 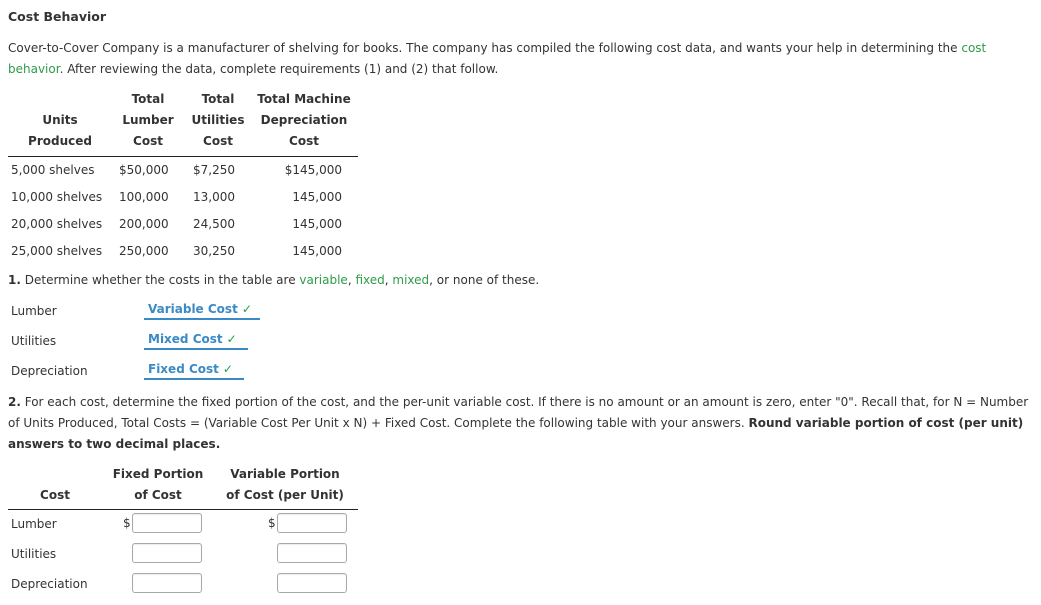 What do you see at coordinates (57, 197) in the screenshot?
I see `cell-units: 10,000 shelves` at bounding box center [57, 197].